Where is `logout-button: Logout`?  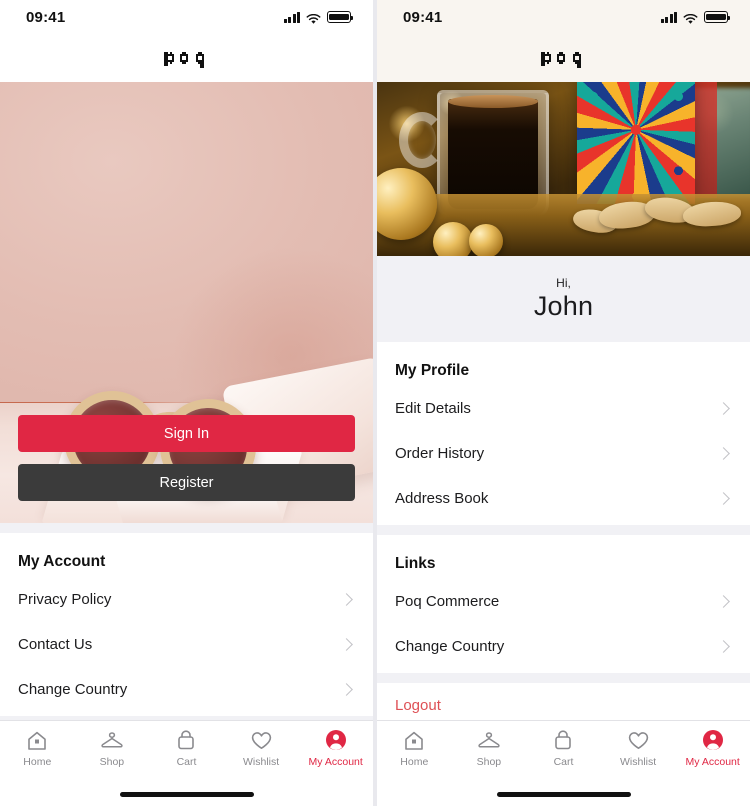 logout-button: Logout is located at coordinates (563, 701).